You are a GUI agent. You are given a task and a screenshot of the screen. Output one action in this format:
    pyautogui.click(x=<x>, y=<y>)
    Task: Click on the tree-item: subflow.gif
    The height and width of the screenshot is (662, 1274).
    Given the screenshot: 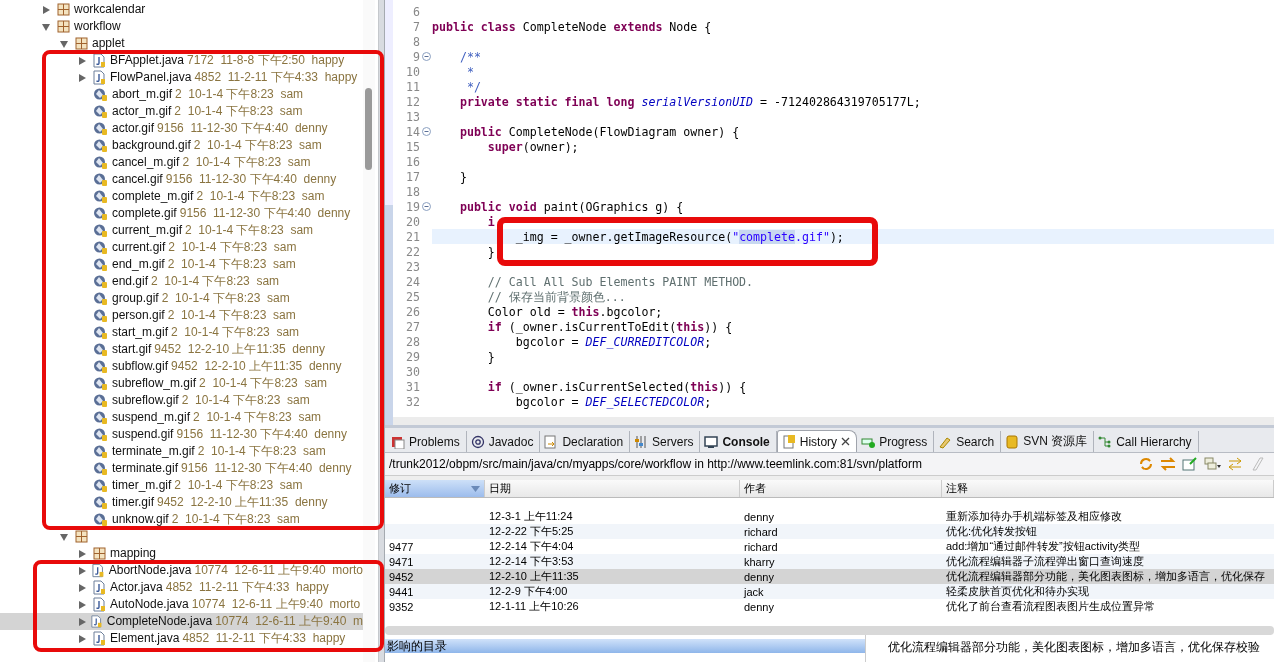 What is the action you would take?
    pyautogui.click(x=140, y=366)
    